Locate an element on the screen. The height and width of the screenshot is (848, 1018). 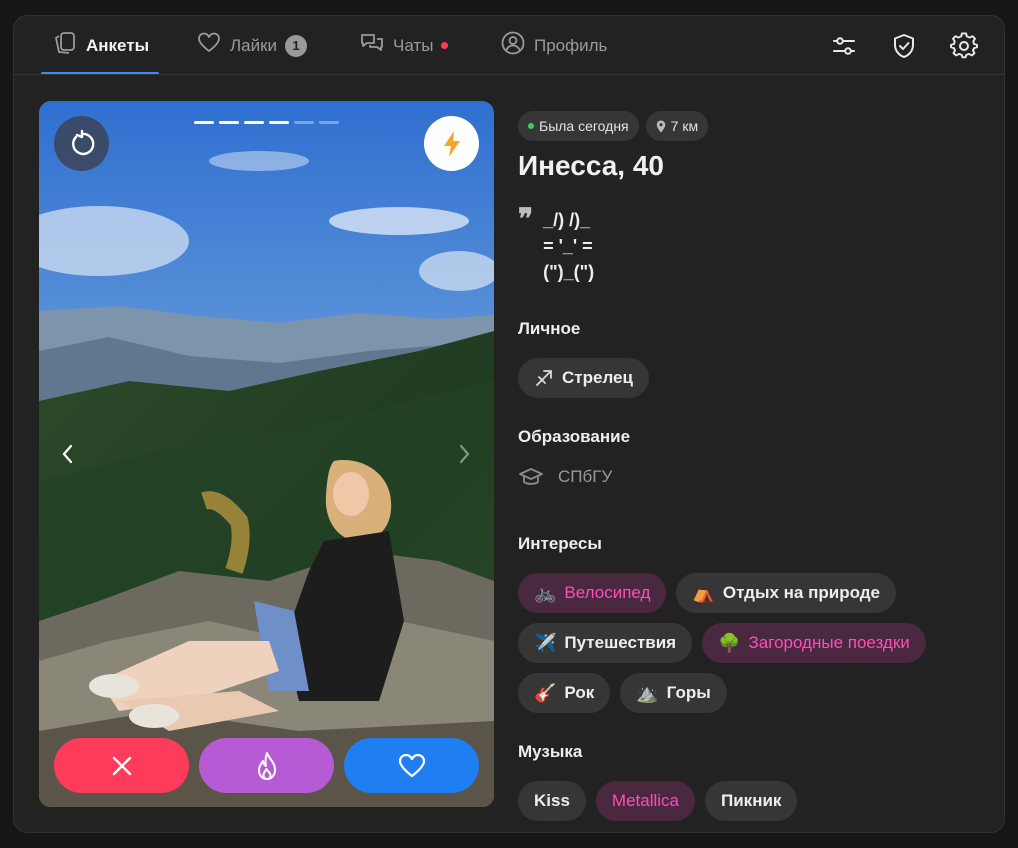
mountain-icon: ⛰️ is located at coordinates (647, 692).